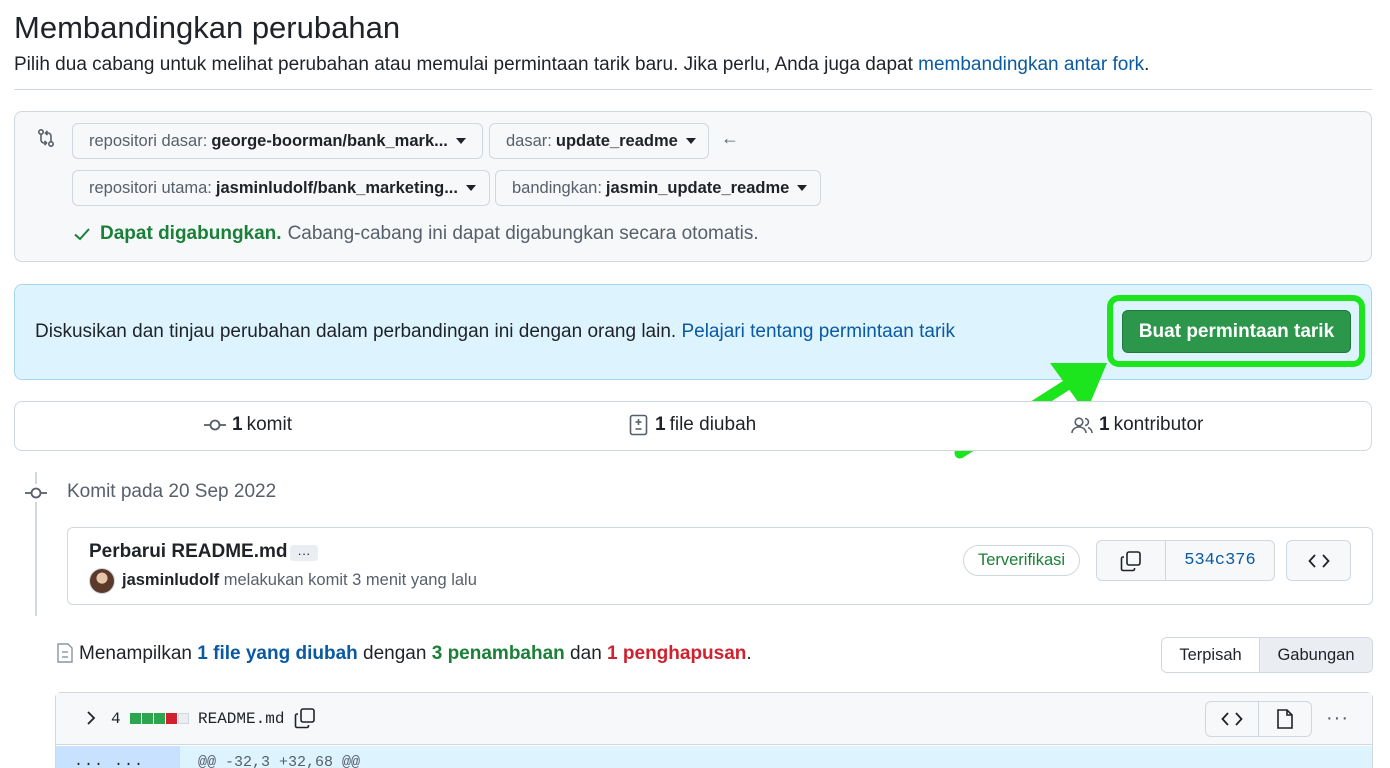 This screenshot has height=768, width=1390. What do you see at coordinates (1031, 64) in the screenshot?
I see `compare-forks-link: membandingkan antar fork` at bounding box center [1031, 64].